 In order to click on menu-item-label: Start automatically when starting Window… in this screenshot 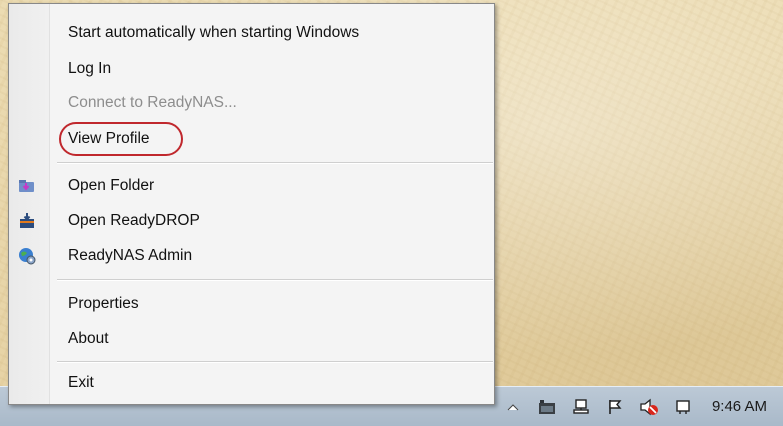, I will do `click(214, 32)`.